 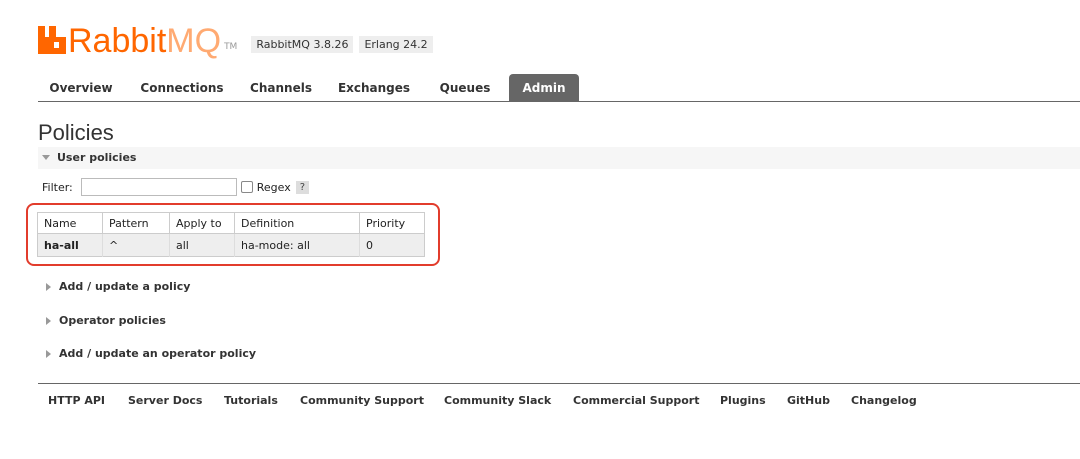 I want to click on rabbitmq-logo-icon, so click(x=52, y=40).